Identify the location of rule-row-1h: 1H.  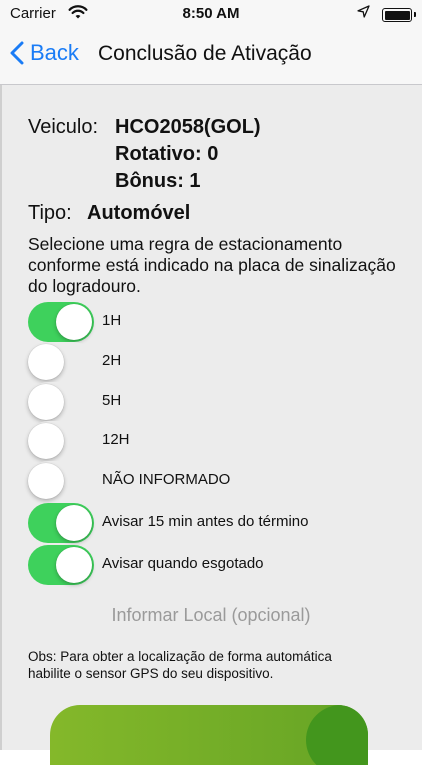
(223, 322).